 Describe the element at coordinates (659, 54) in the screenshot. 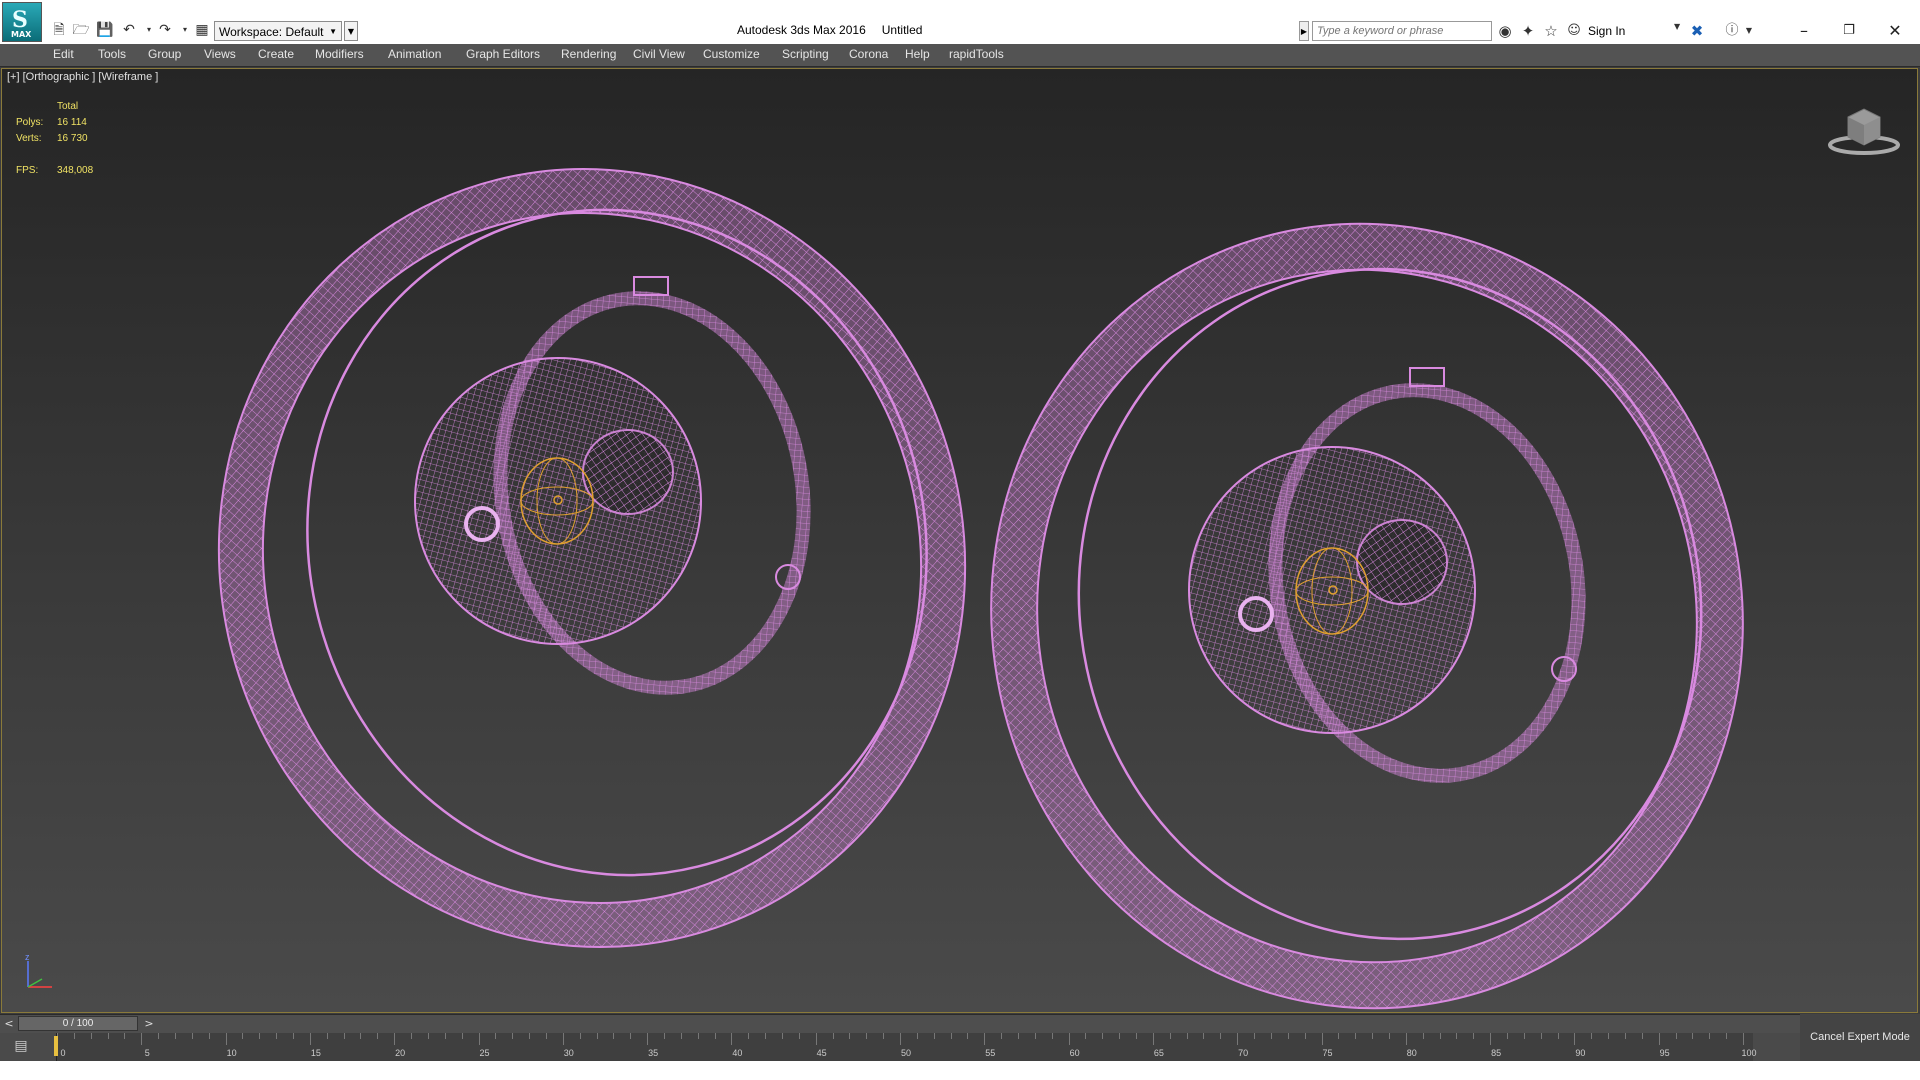

I see `menu-civil-view: Civil View` at that location.